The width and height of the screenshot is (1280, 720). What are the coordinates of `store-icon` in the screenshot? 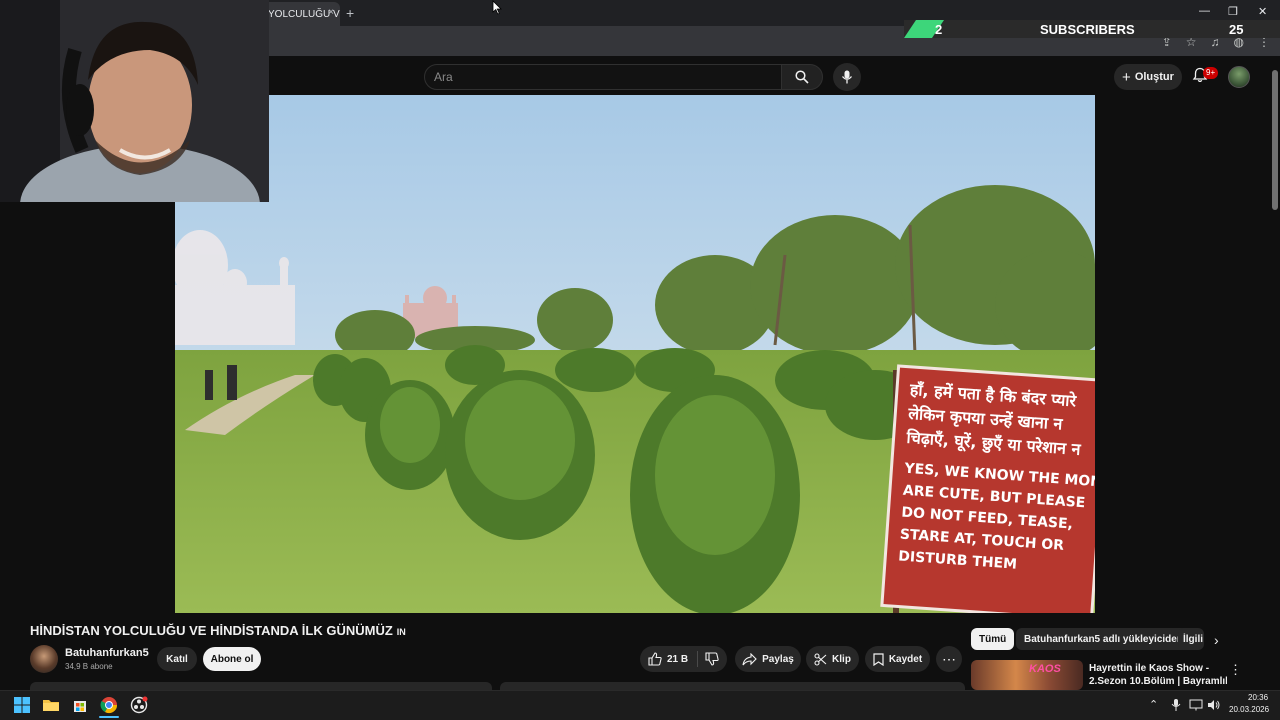 It's located at (80, 705).